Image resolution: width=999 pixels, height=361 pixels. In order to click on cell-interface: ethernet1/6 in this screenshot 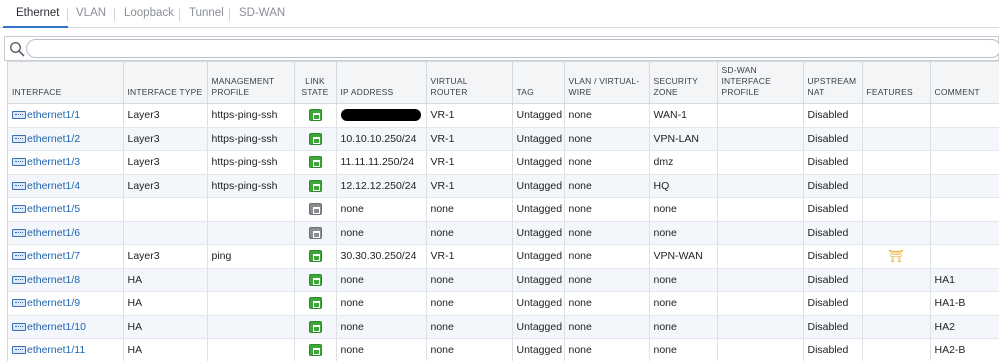, I will do `click(66, 233)`.